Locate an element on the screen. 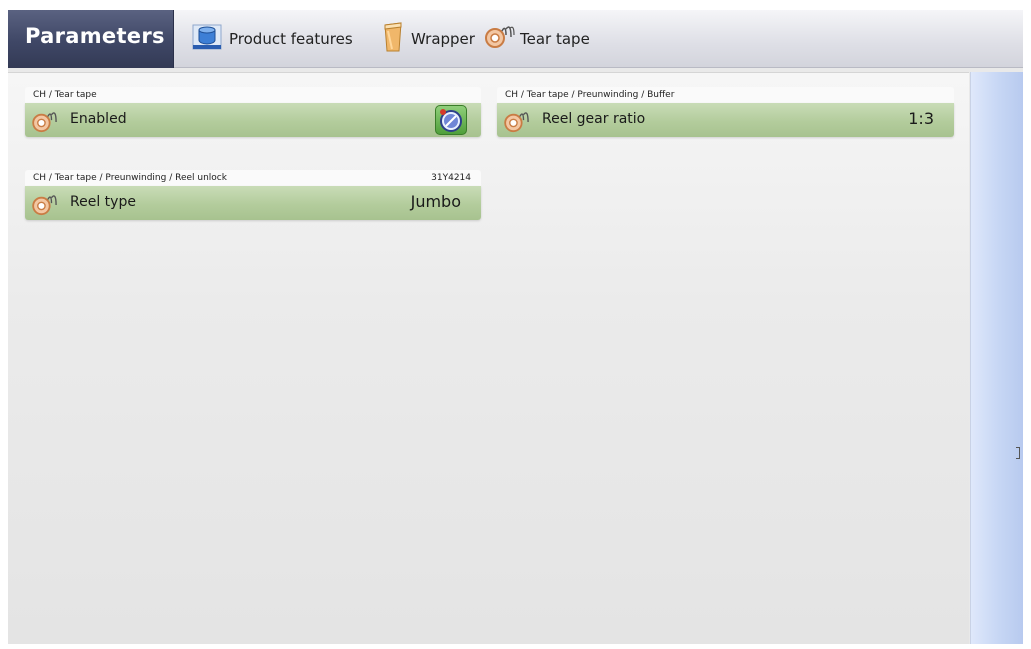  param-row-reel-type: Reel type Jumbo is located at coordinates (253, 203).